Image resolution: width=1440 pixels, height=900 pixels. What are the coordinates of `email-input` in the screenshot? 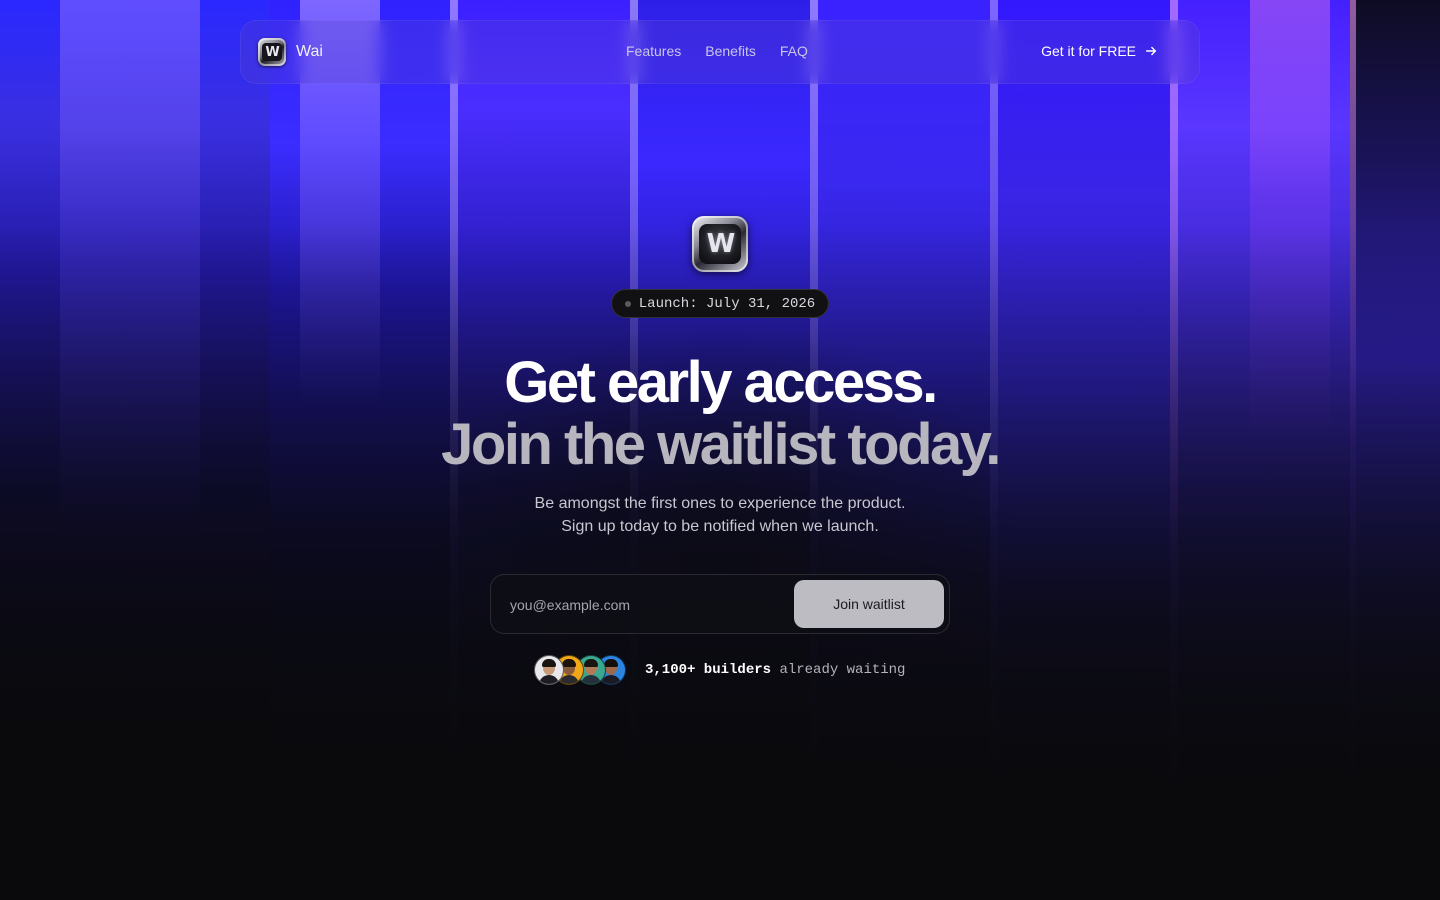 It's located at (645, 605).